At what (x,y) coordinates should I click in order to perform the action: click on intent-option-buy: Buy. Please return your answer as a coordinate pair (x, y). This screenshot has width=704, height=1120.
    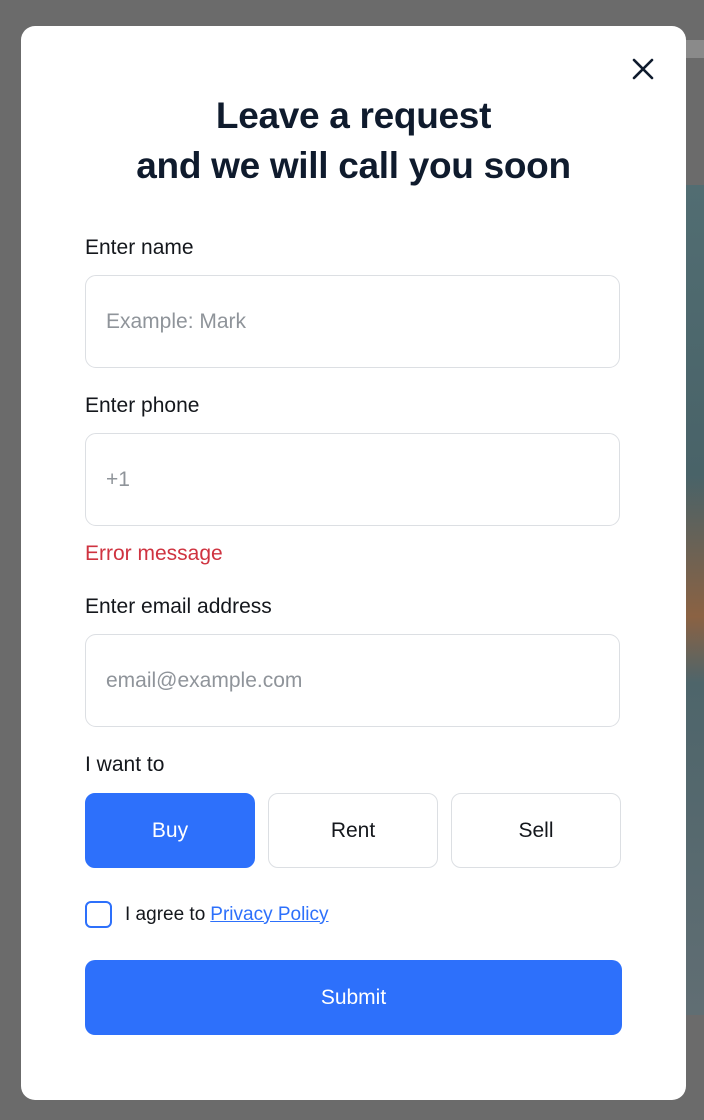
    Looking at the image, I should click on (170, 830).